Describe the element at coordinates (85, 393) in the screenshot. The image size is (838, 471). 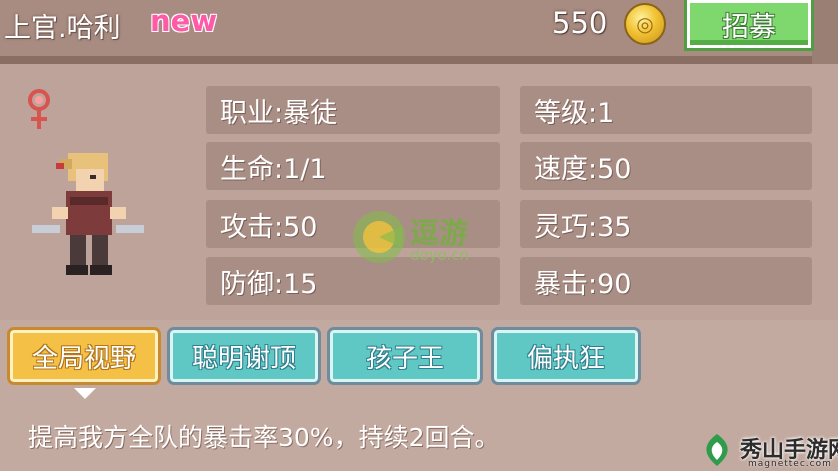
I see `active-tab-pointer` at that location.